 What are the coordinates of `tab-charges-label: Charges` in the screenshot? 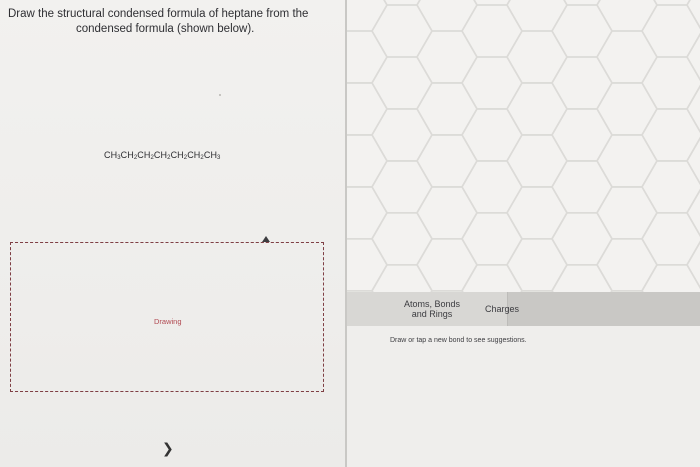 It's located at (502, 309).